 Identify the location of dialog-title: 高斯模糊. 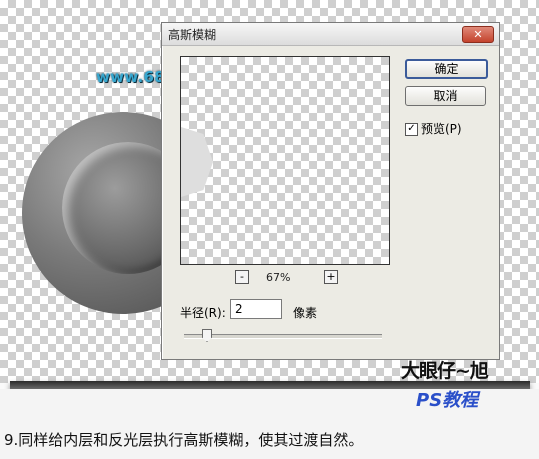
(192, 35).